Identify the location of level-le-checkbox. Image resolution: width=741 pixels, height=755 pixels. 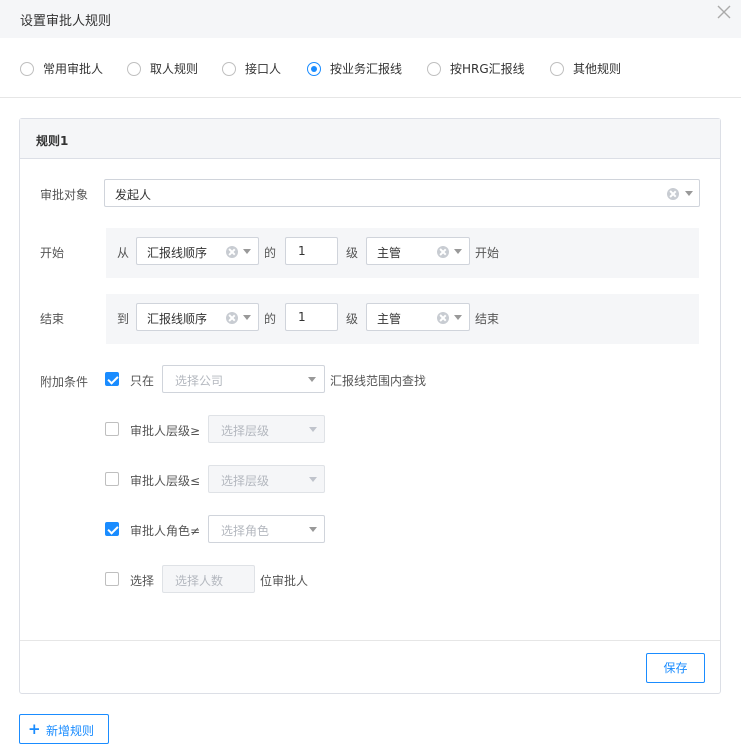
(112, 479).